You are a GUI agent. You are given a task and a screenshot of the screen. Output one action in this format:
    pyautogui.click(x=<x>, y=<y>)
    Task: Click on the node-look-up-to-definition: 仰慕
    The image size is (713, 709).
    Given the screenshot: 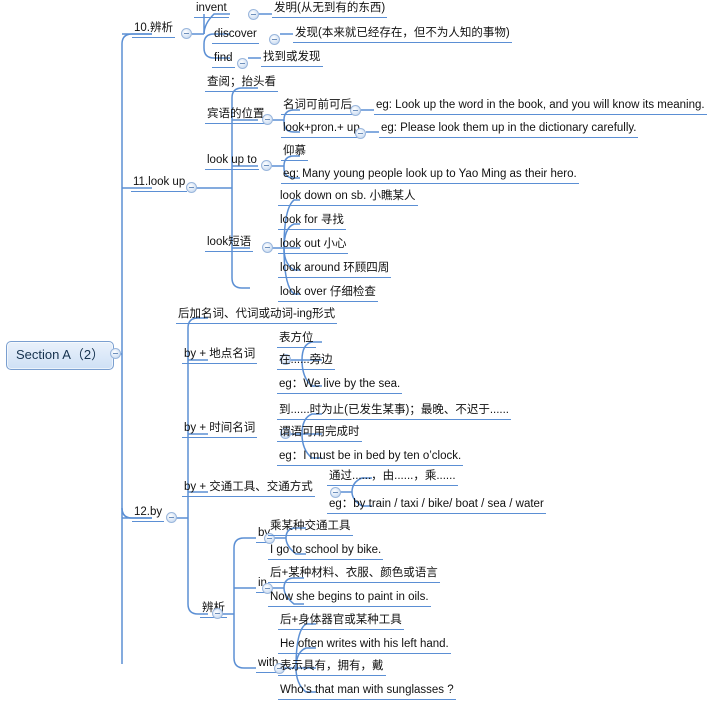 What is the action you would take?
    pyautogui.click(x=294, y=152)
    